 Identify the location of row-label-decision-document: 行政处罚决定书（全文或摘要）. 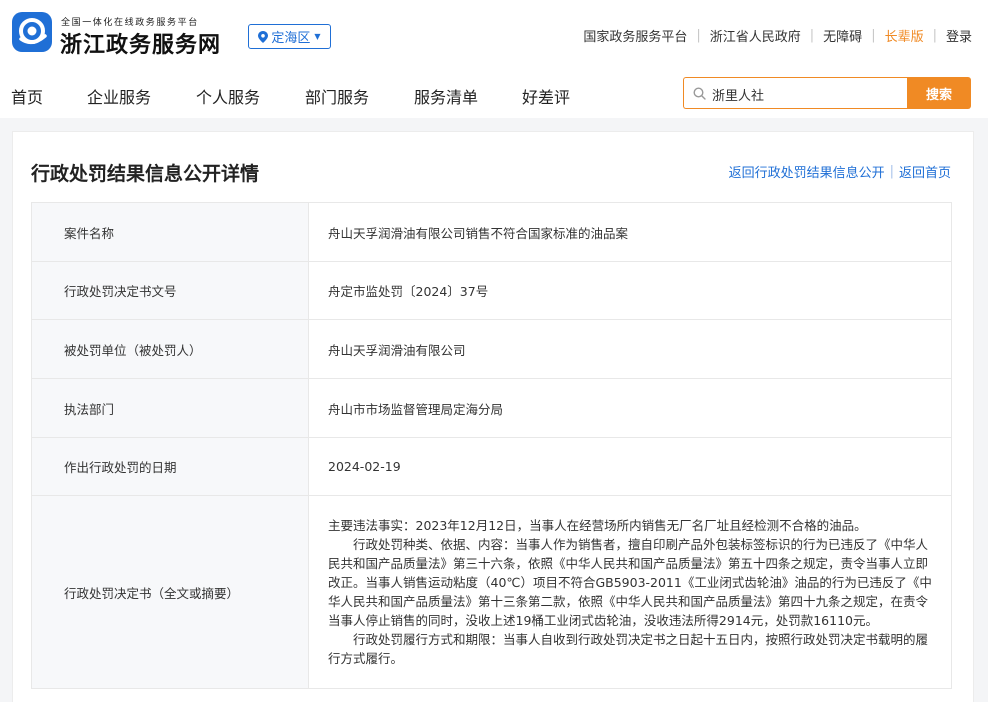
(170, 592).